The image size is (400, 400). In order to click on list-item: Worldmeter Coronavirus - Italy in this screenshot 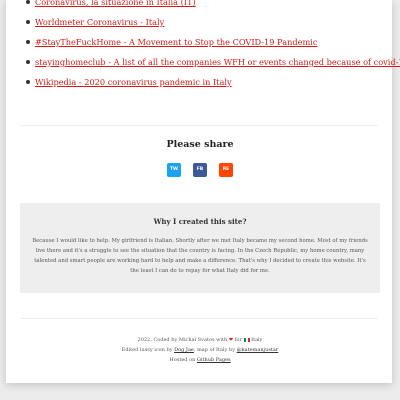, I will do `click(201, 22)`.